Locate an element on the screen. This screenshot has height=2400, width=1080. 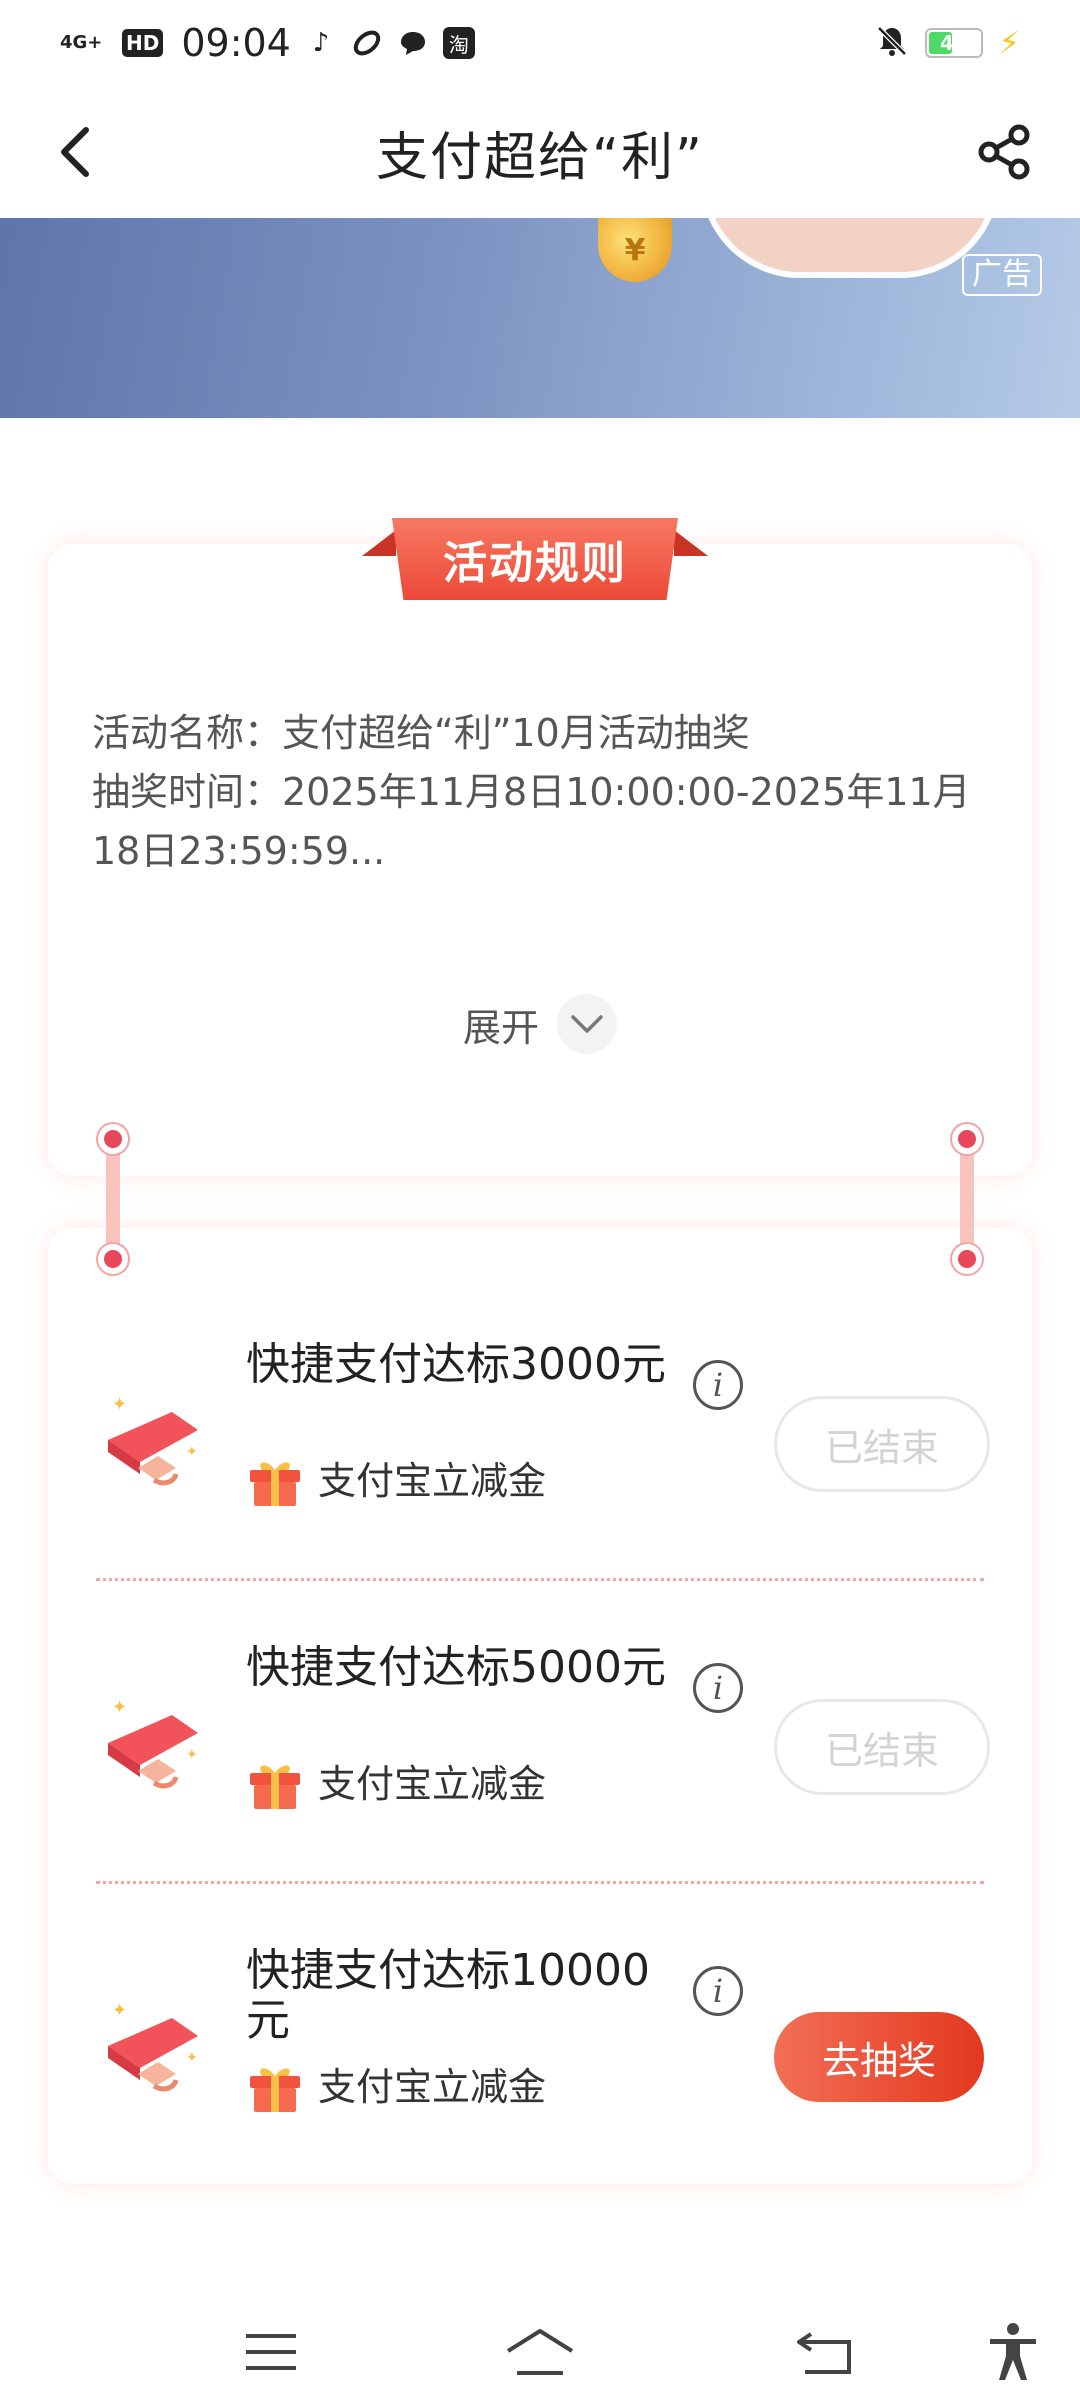
promo-banner: ¥ 广告 is located at coordinates (540, 318).